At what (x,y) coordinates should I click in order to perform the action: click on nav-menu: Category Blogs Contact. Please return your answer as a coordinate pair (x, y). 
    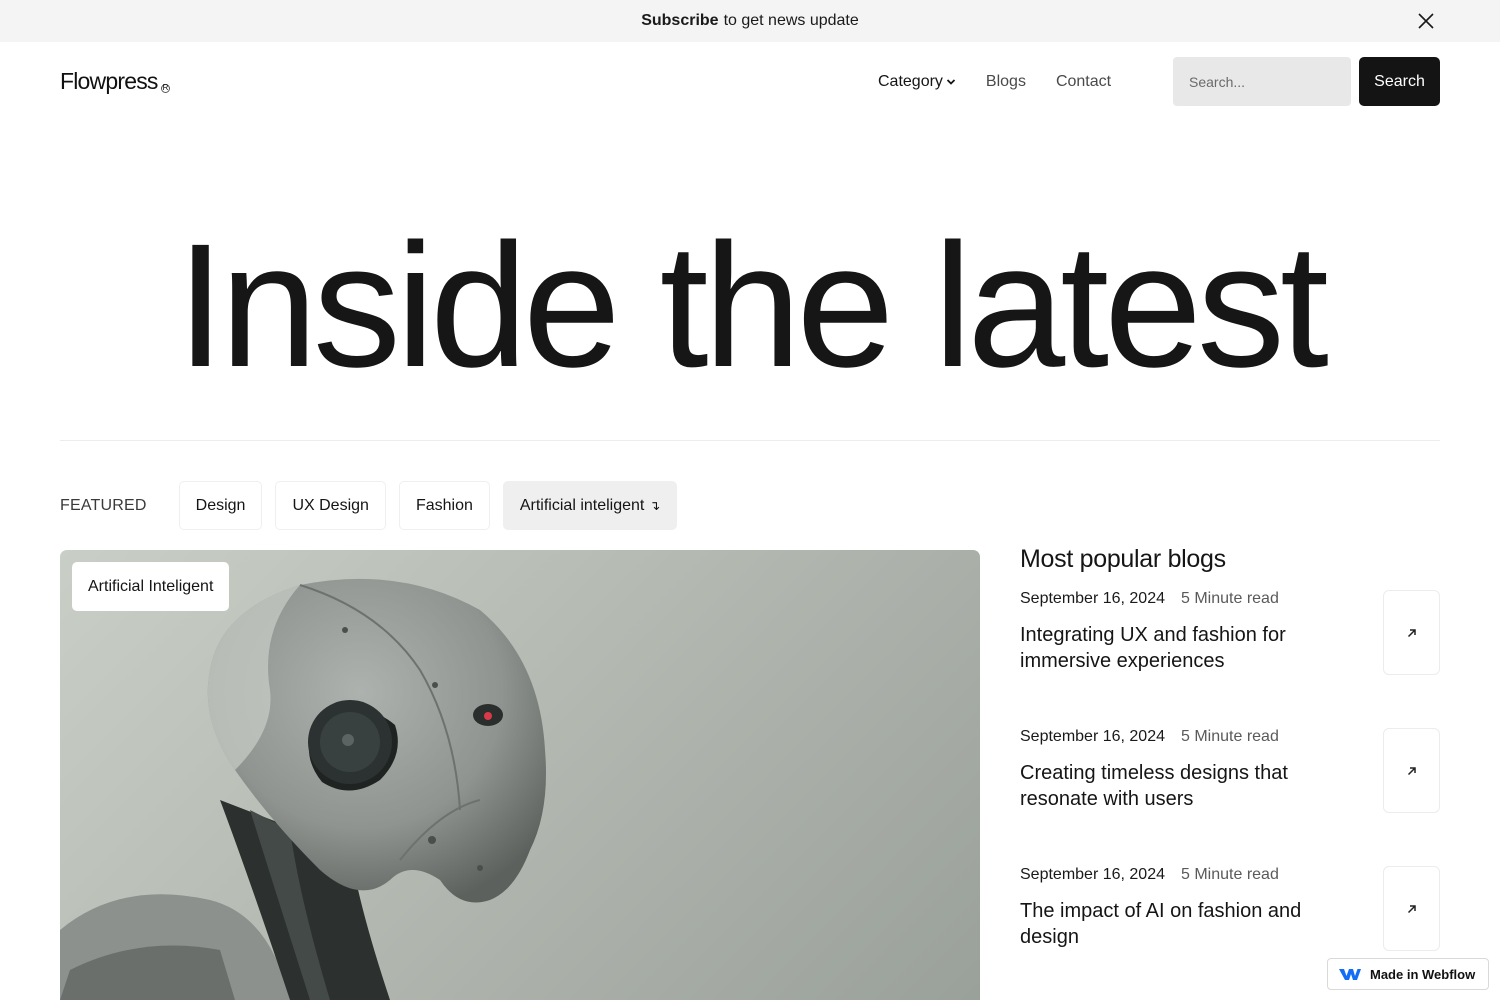
    Looking at the image, I should click on (994, 81).